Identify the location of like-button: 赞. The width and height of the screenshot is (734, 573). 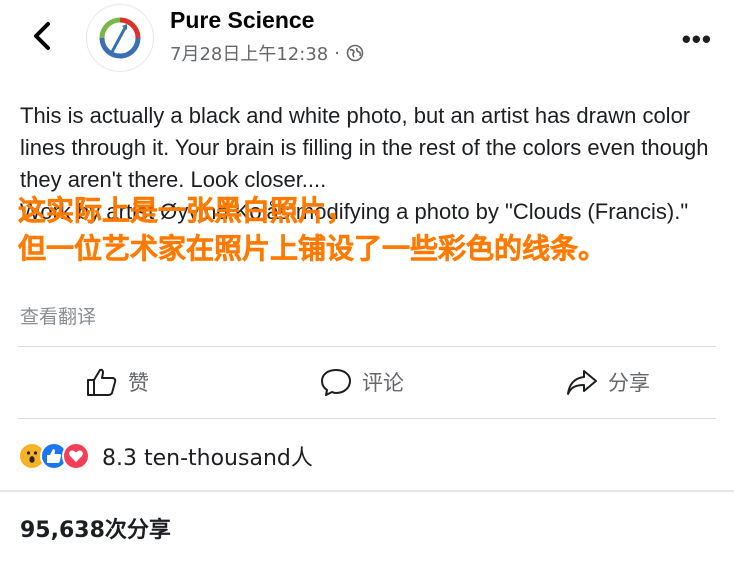
(117, 382).